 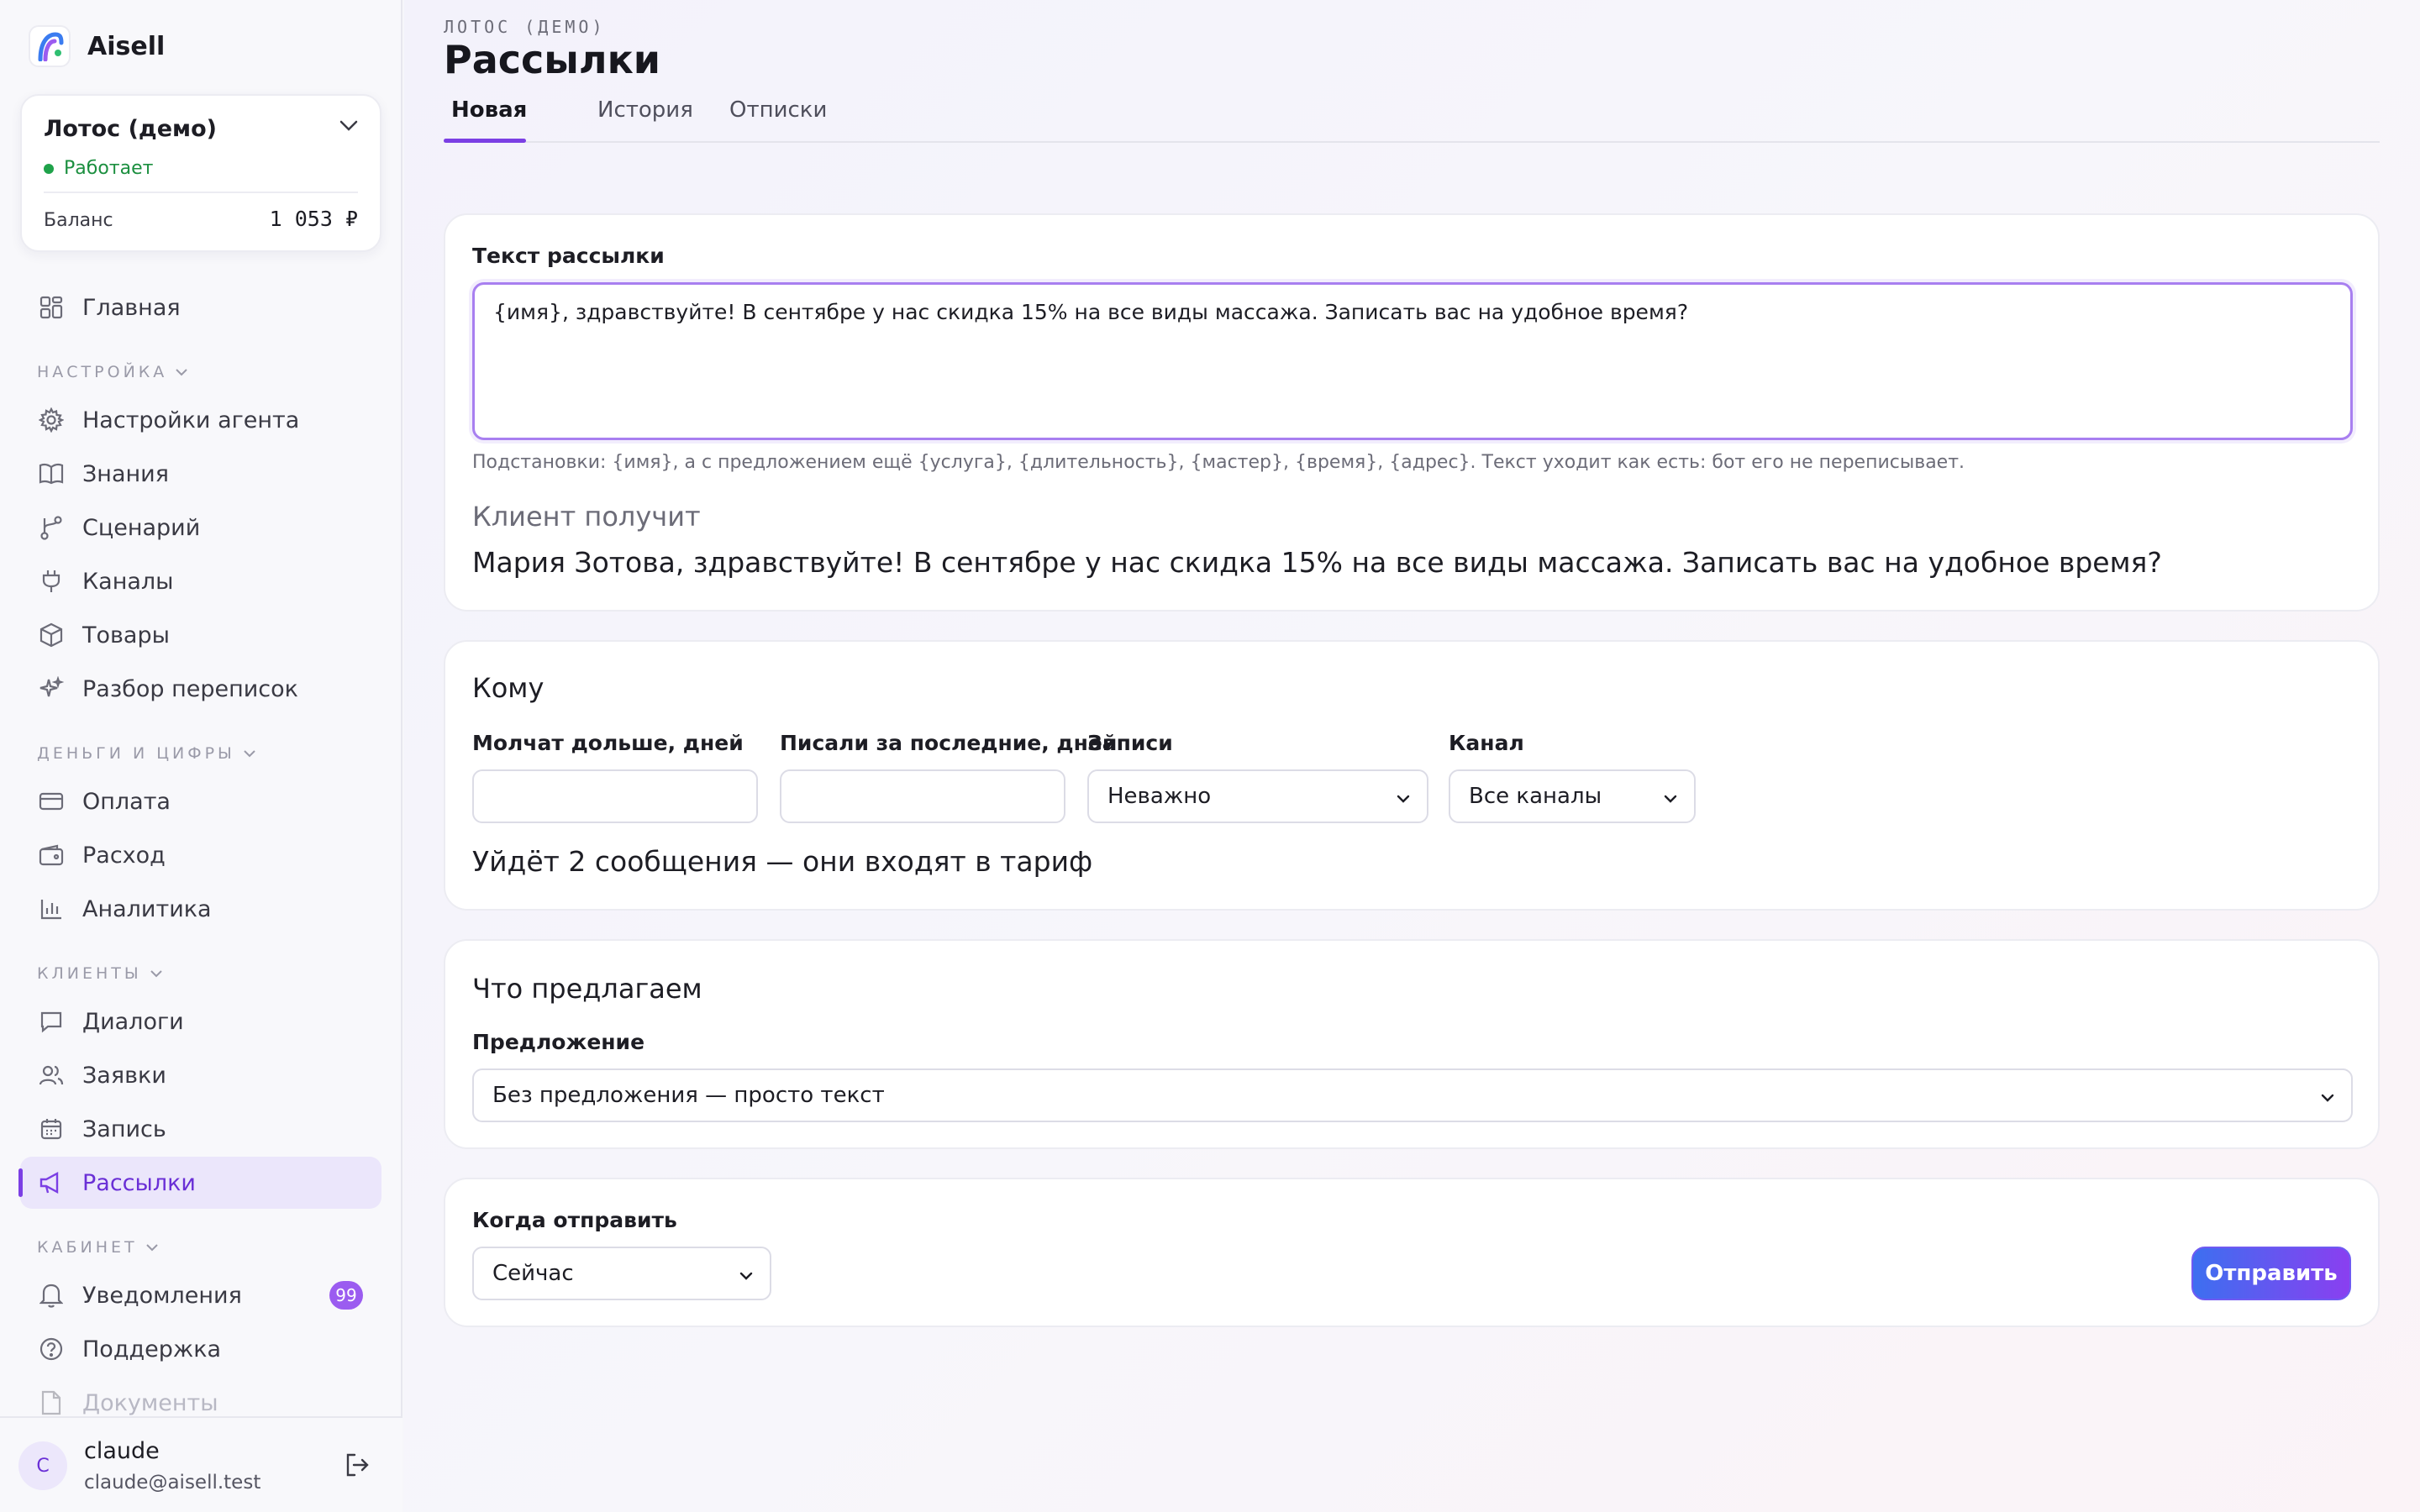 What do you see at coordinates (97, 46) in the screenshot?
I see `brand: Aisell` at bounding box center [97, 46].